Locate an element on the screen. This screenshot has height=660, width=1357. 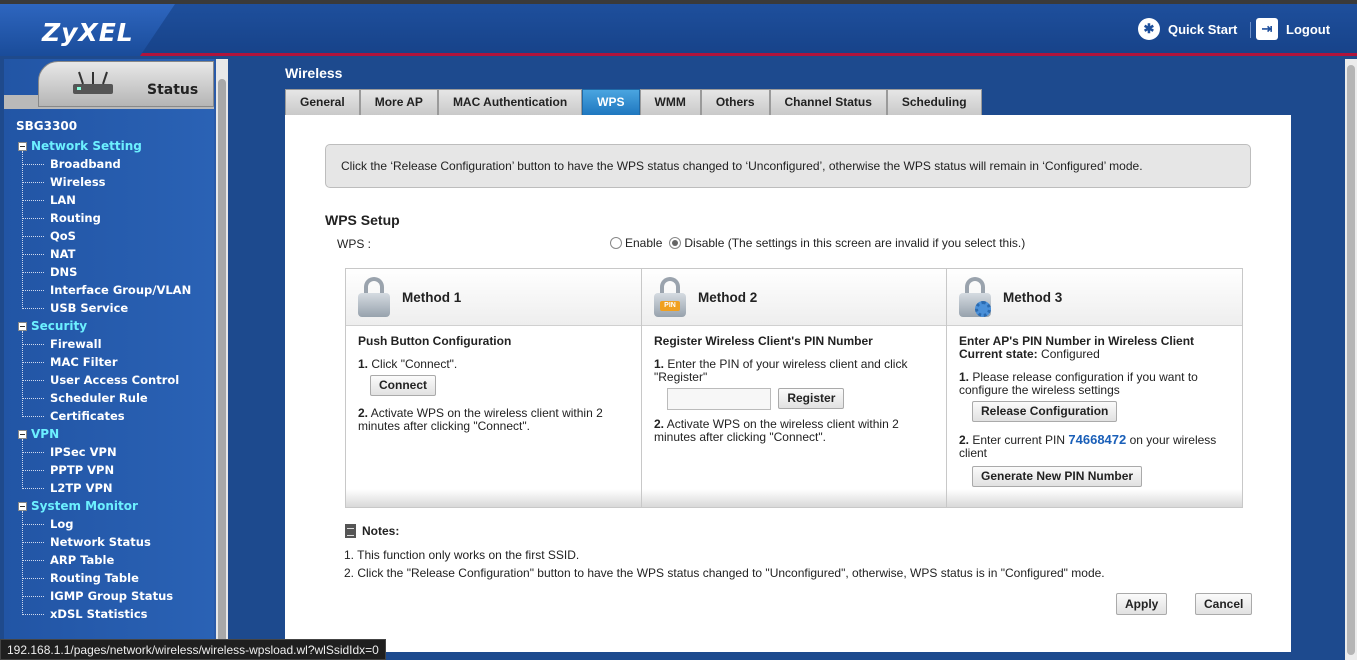
client-pin-input is located at coordinates (719, 399).